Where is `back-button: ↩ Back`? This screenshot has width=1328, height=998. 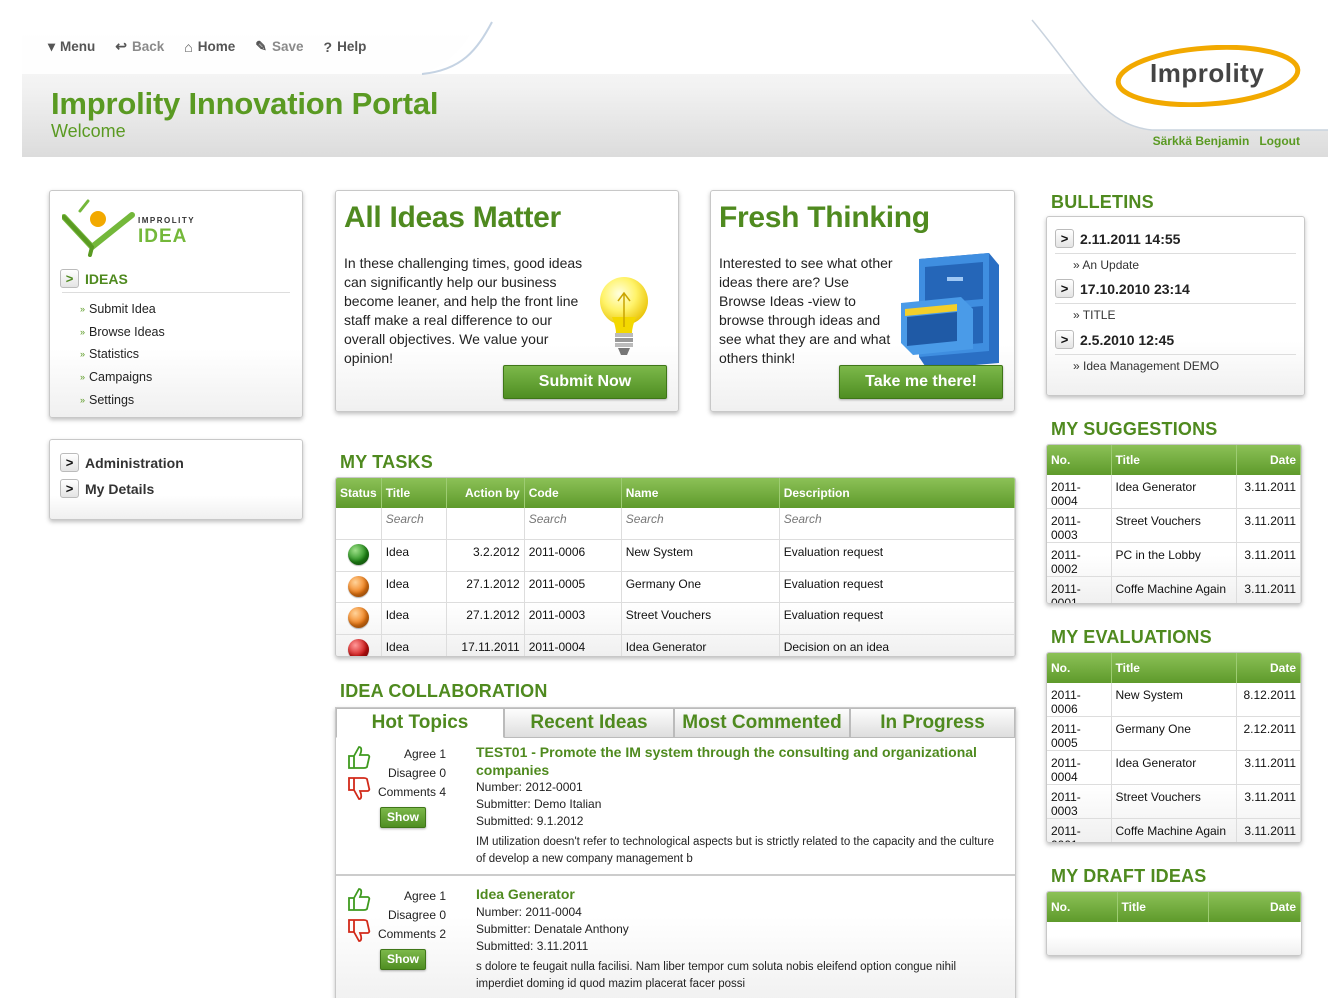
back-button: ↩ Back is located at coordinates (139, 46).